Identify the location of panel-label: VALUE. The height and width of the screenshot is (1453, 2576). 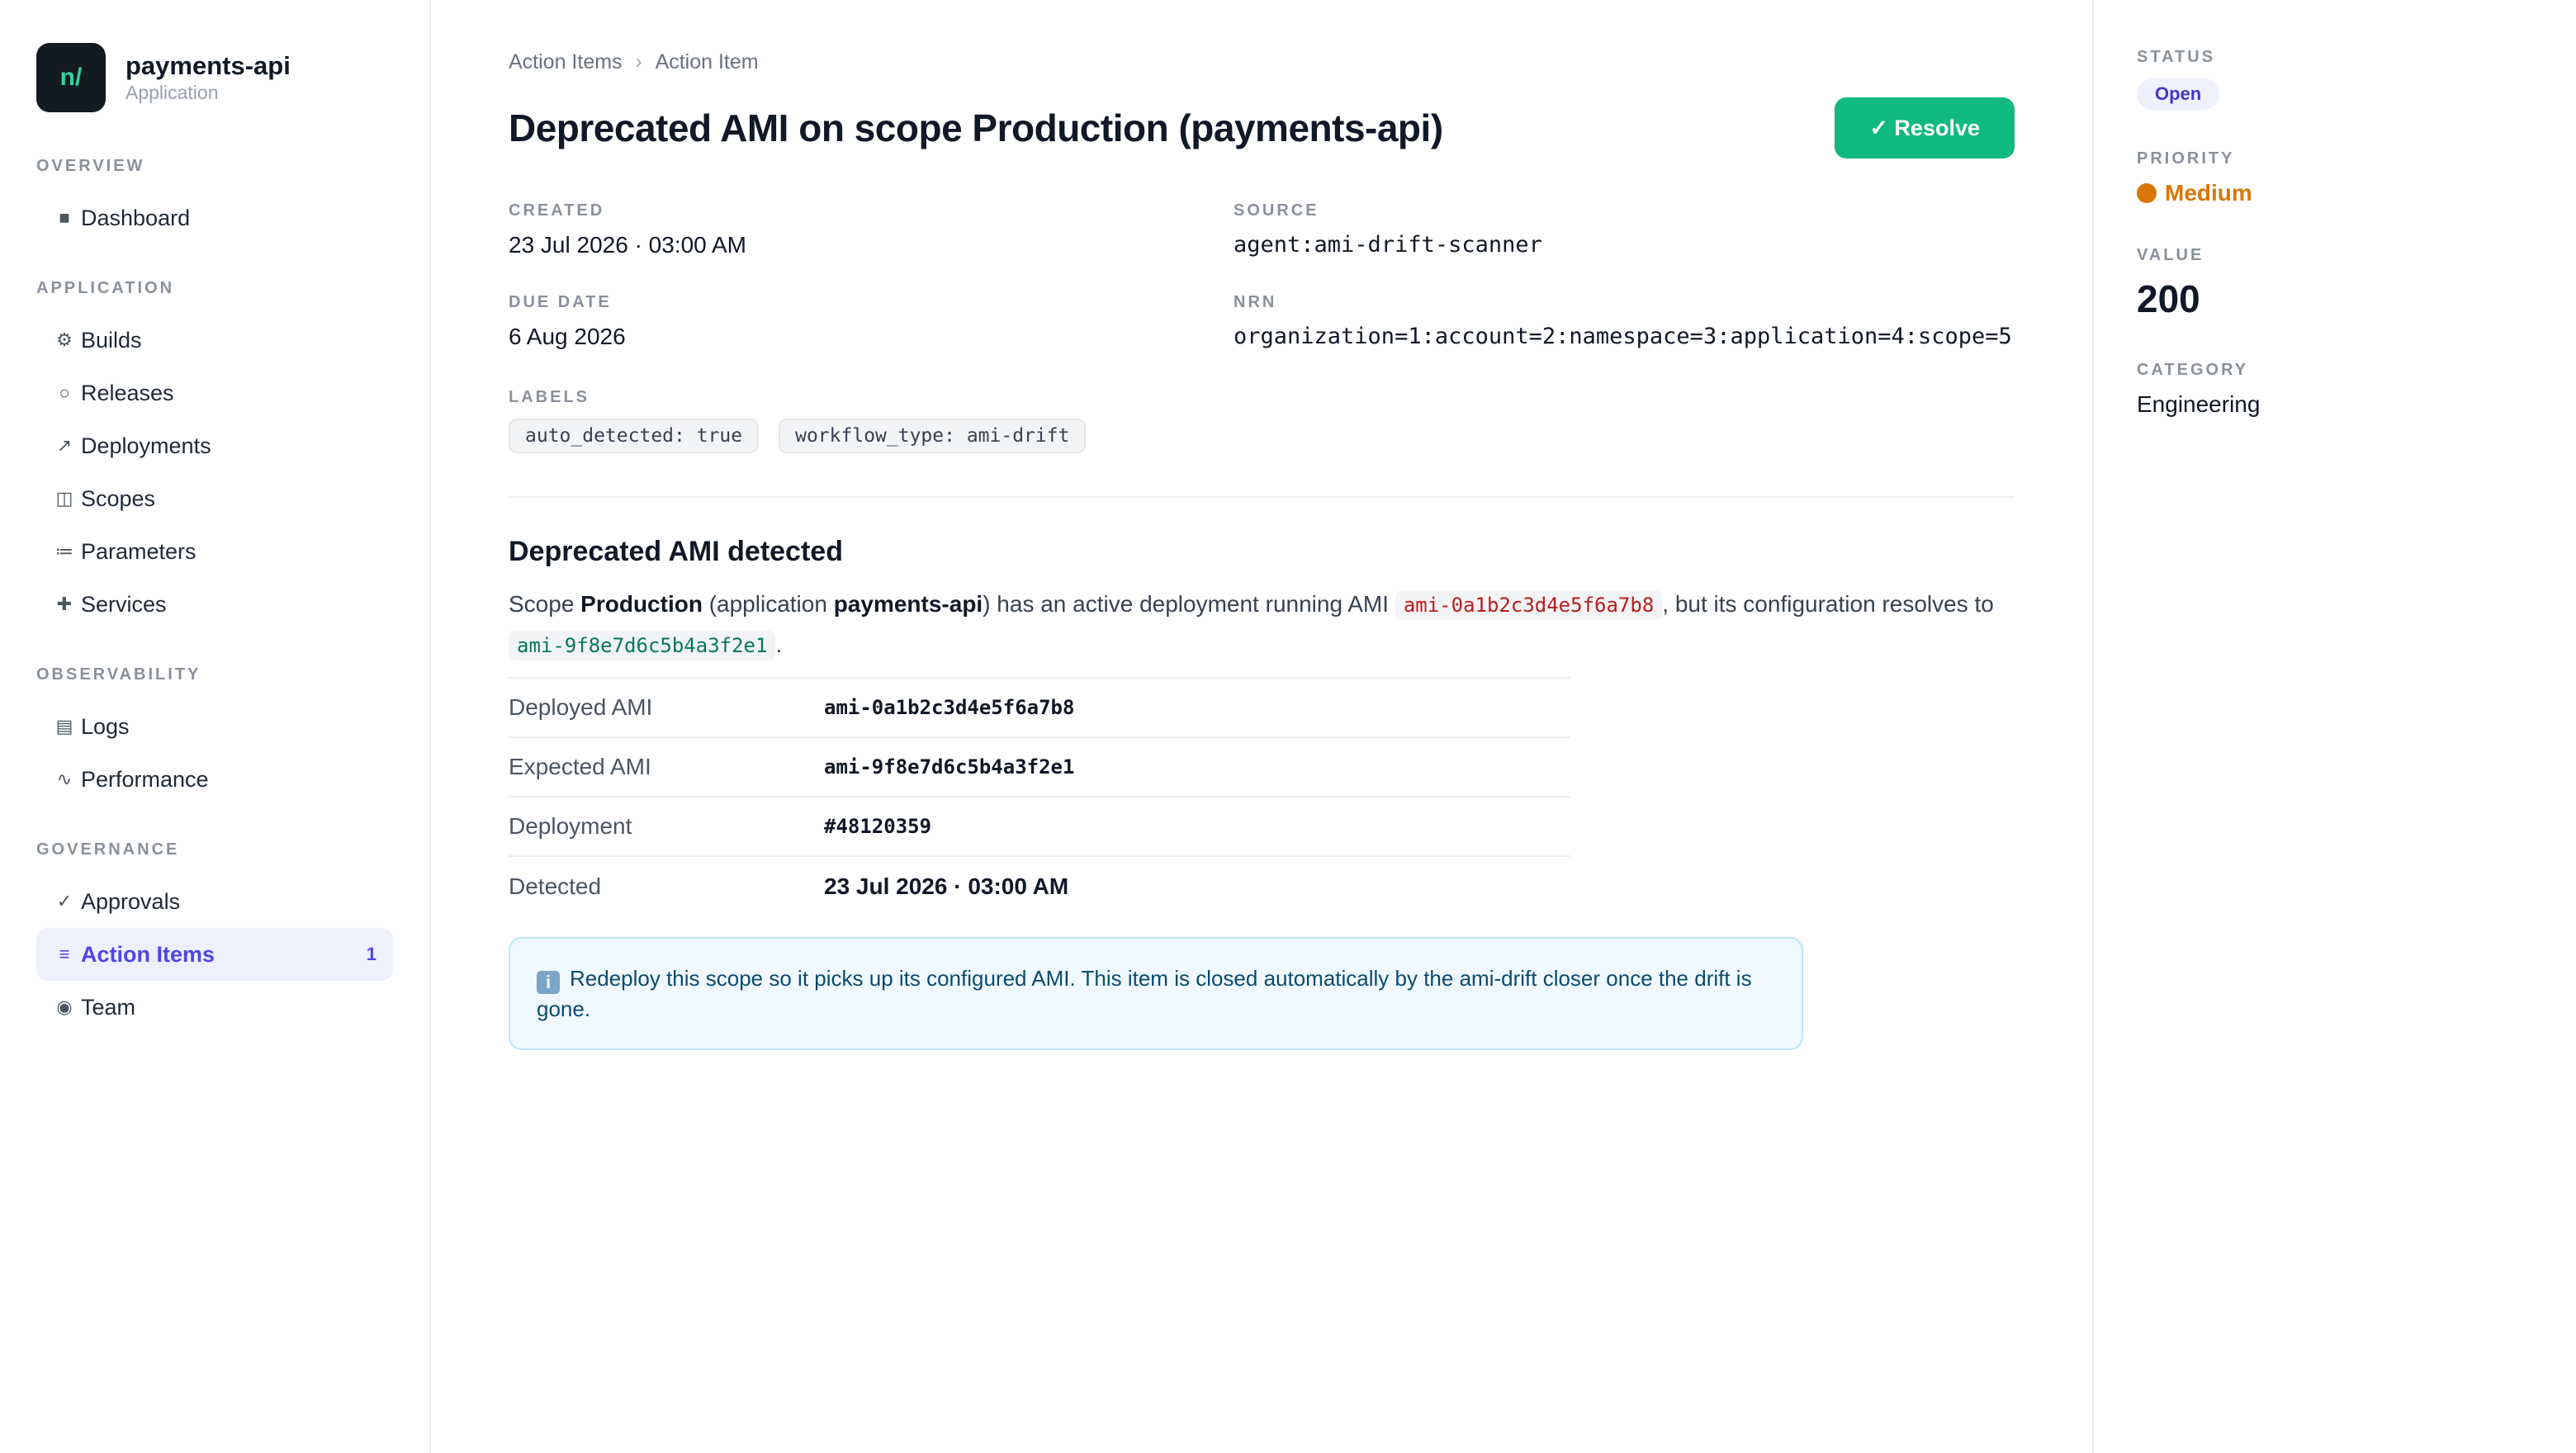
(2170, 255).